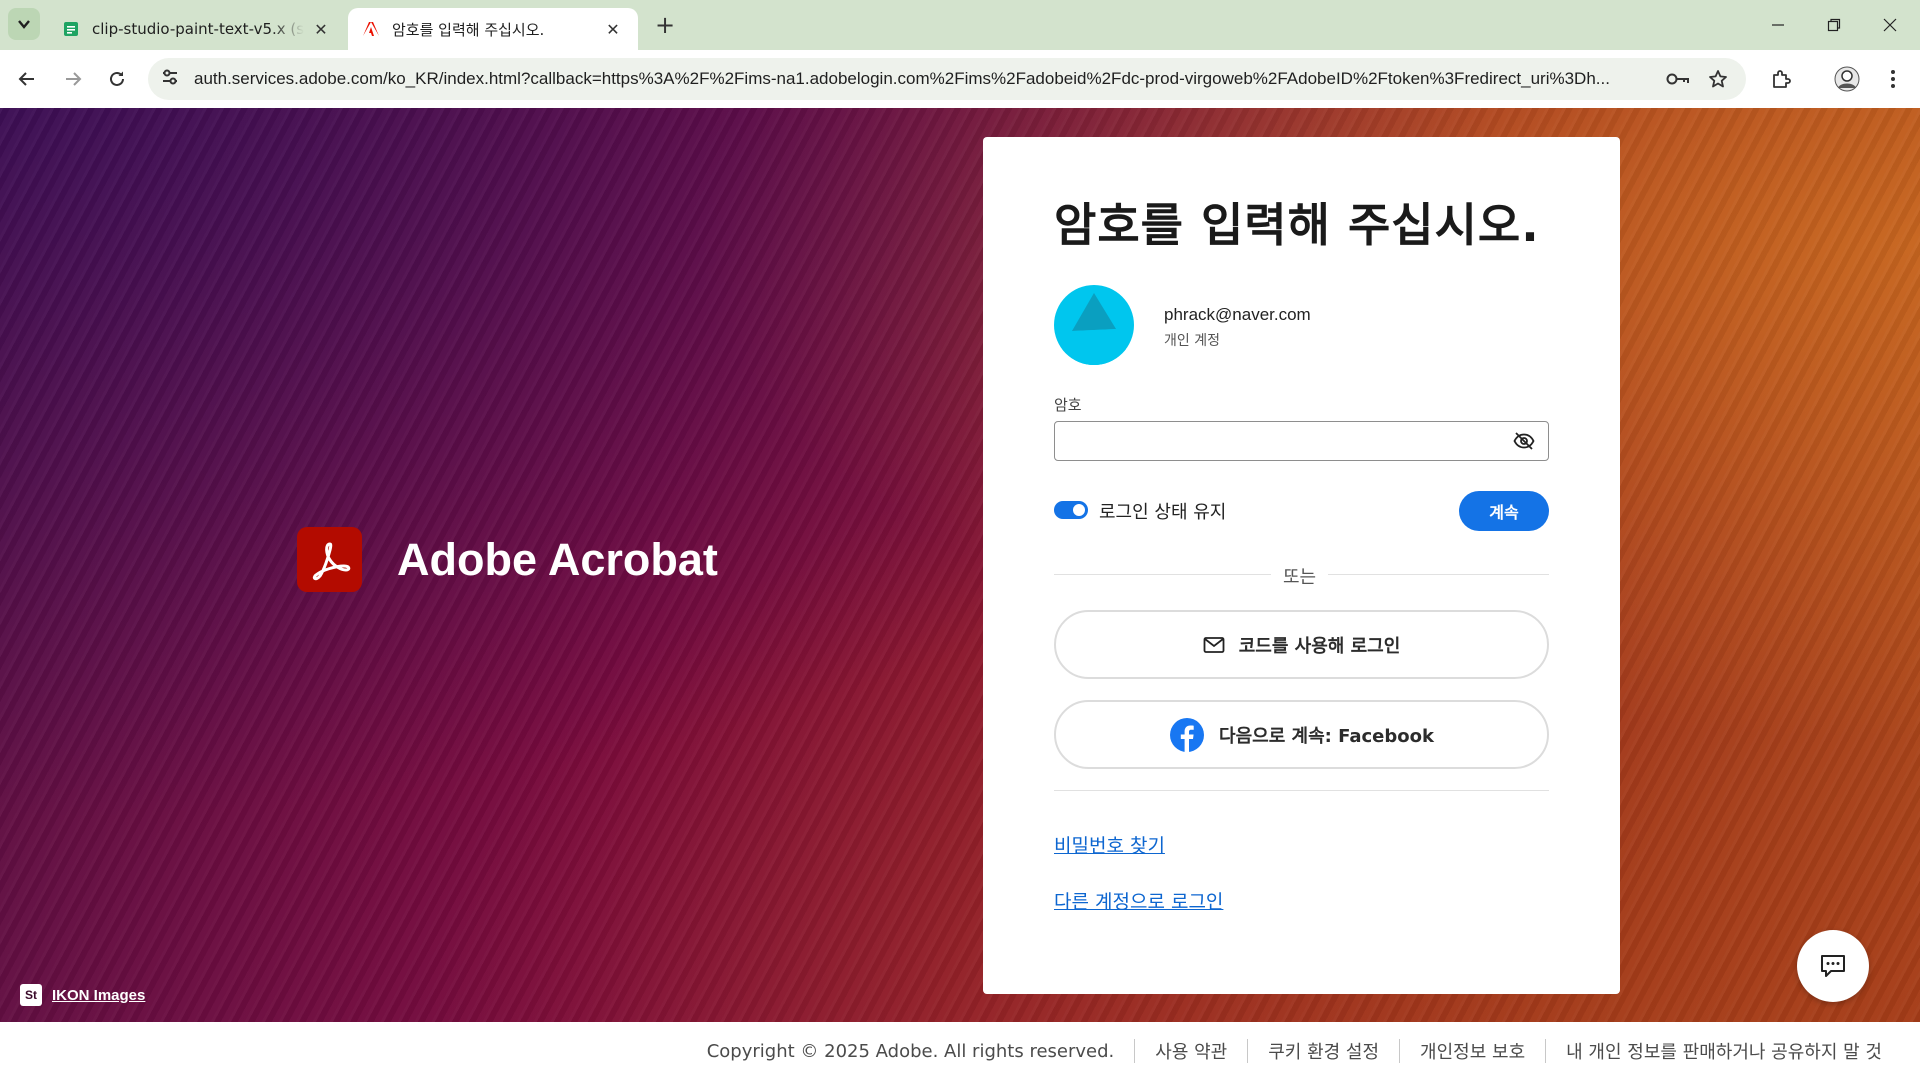  Describe the element at coordinates (1301, 441) in the screenshot. I see `password-field` at that location.